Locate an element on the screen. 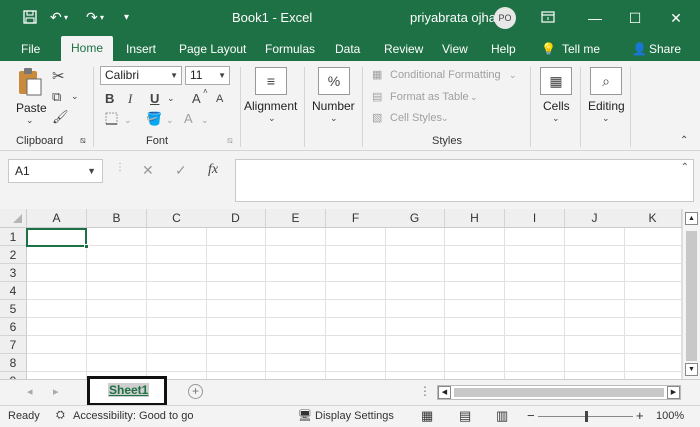  cell-a6 is located at coordinates (57, 327).